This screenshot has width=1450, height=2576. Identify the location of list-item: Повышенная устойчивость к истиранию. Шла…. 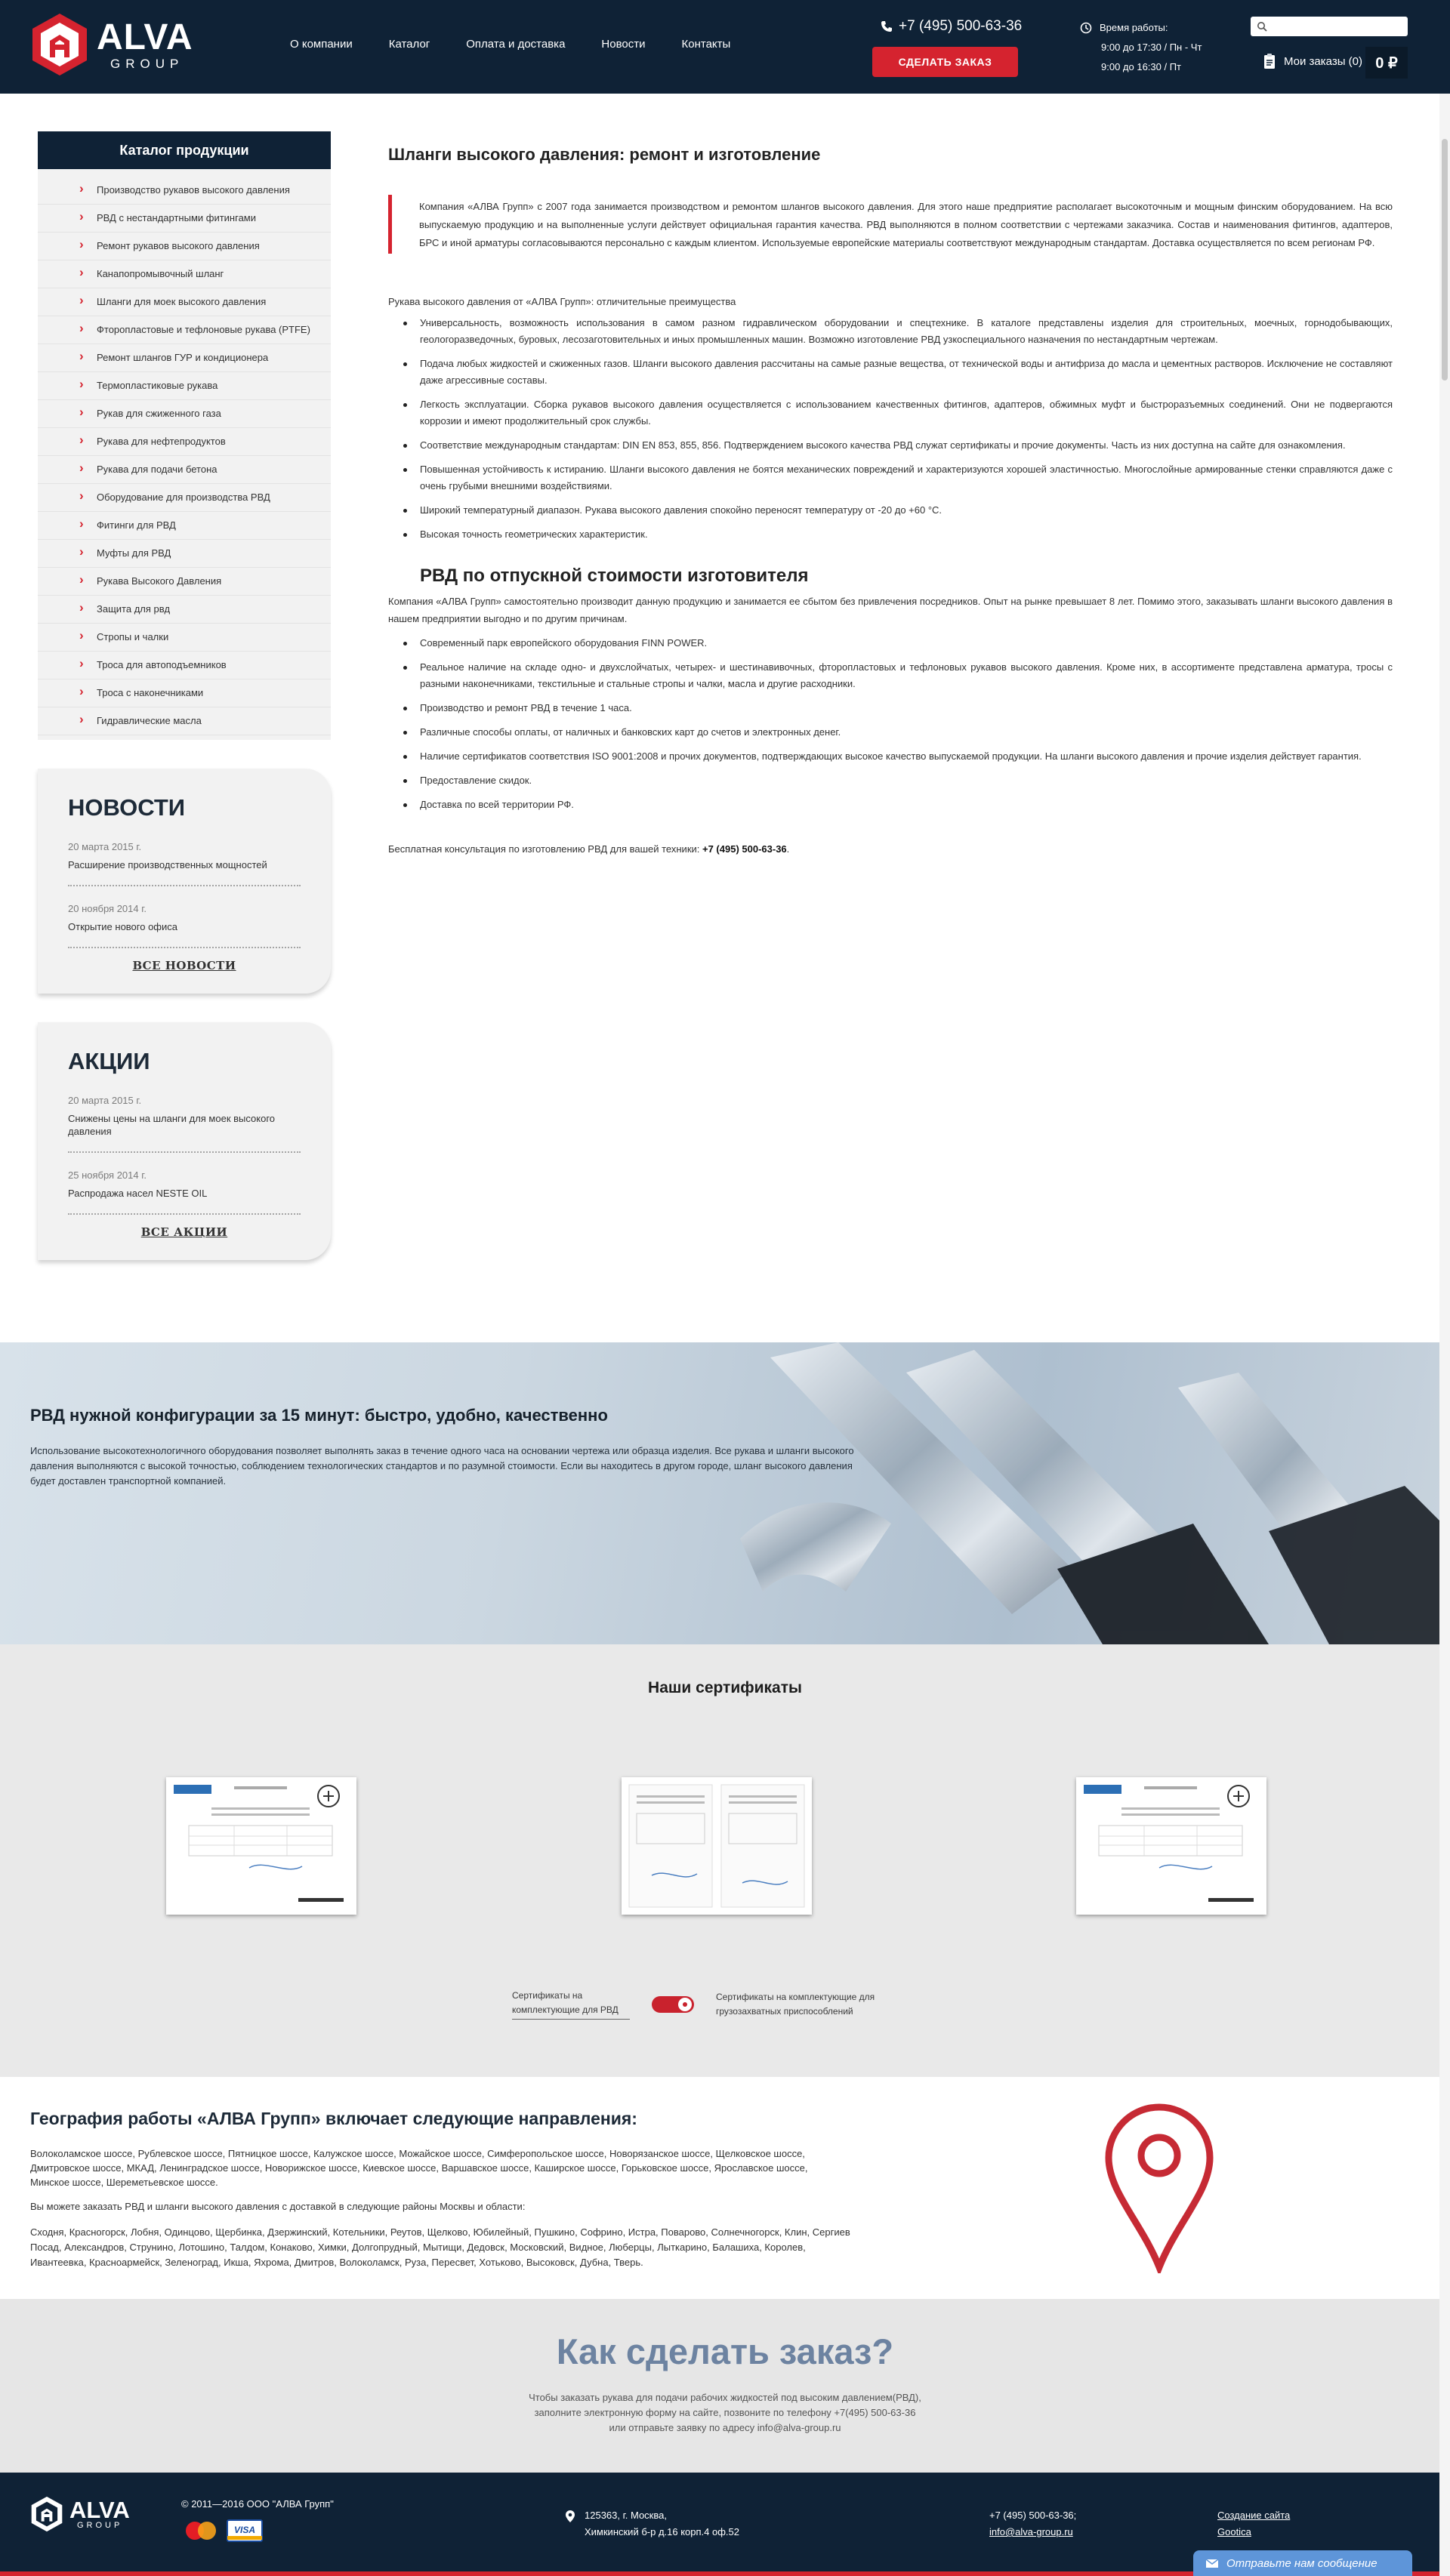
(891, 478).